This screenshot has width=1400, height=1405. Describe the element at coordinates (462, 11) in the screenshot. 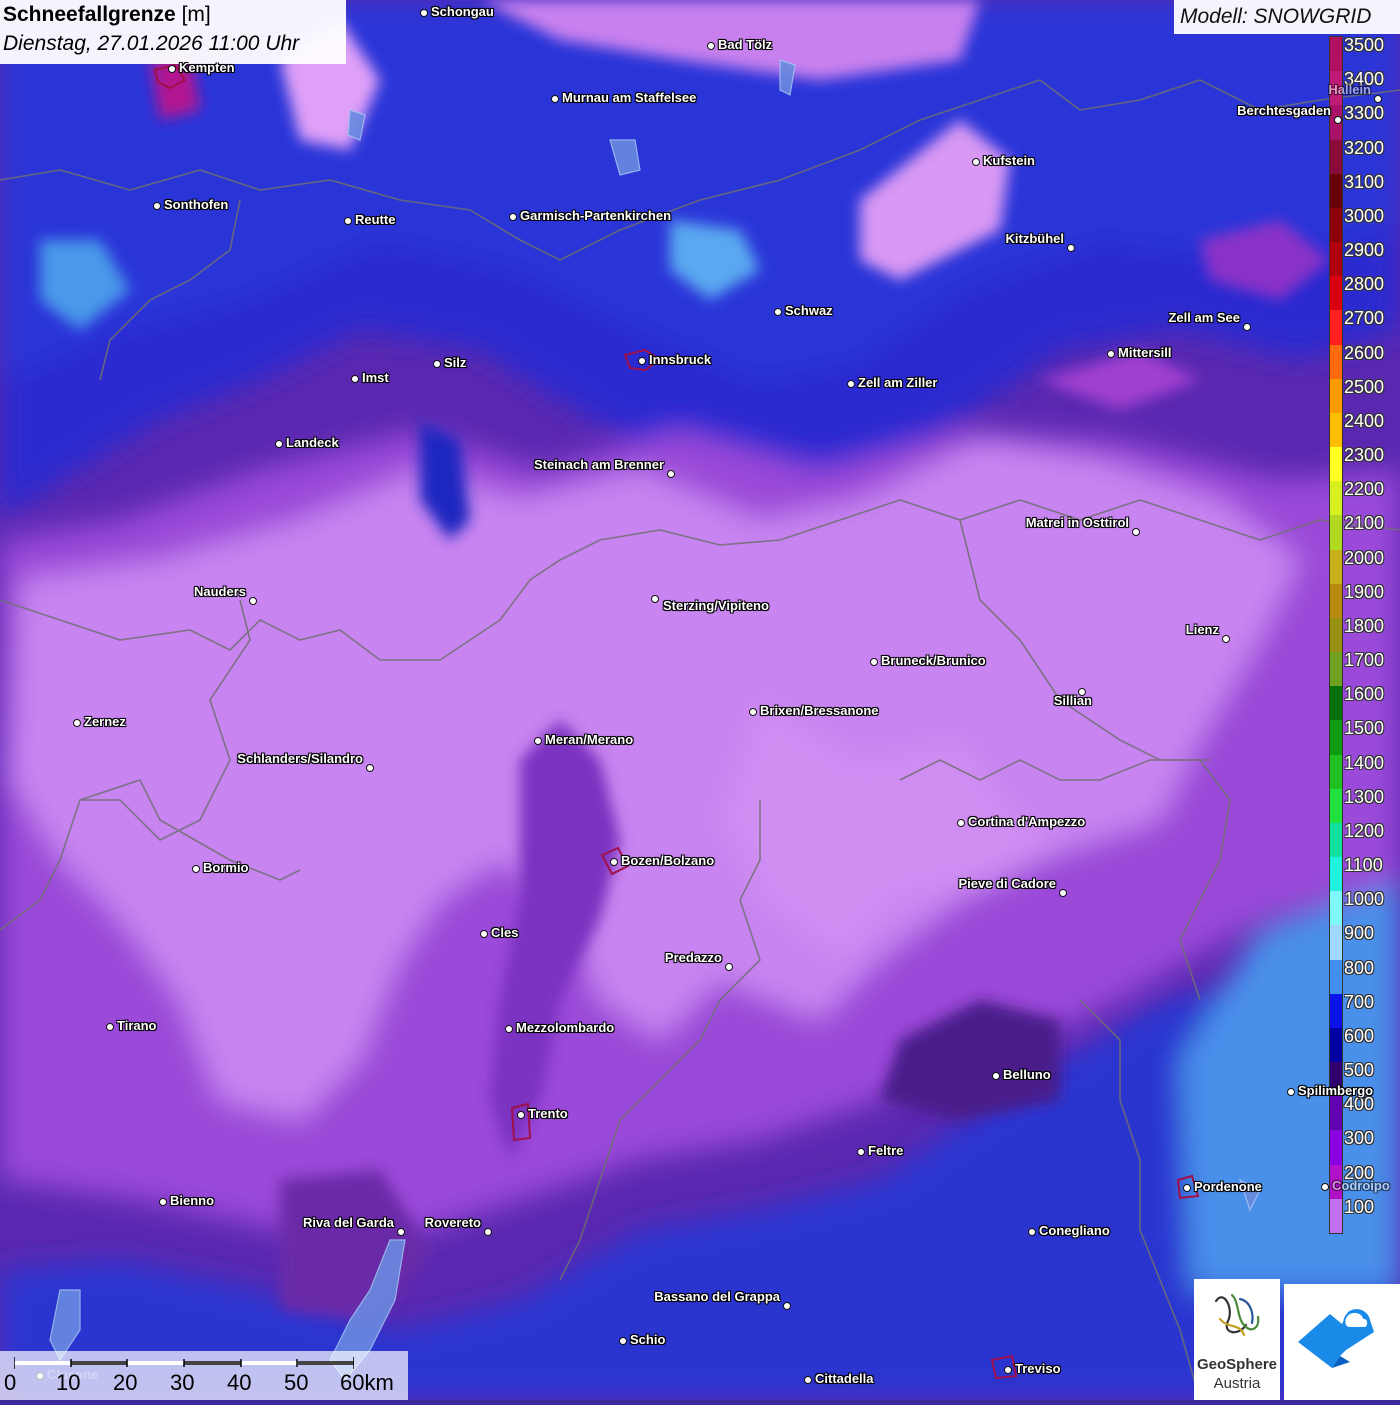

I see `city-label: Schongau` at that location.